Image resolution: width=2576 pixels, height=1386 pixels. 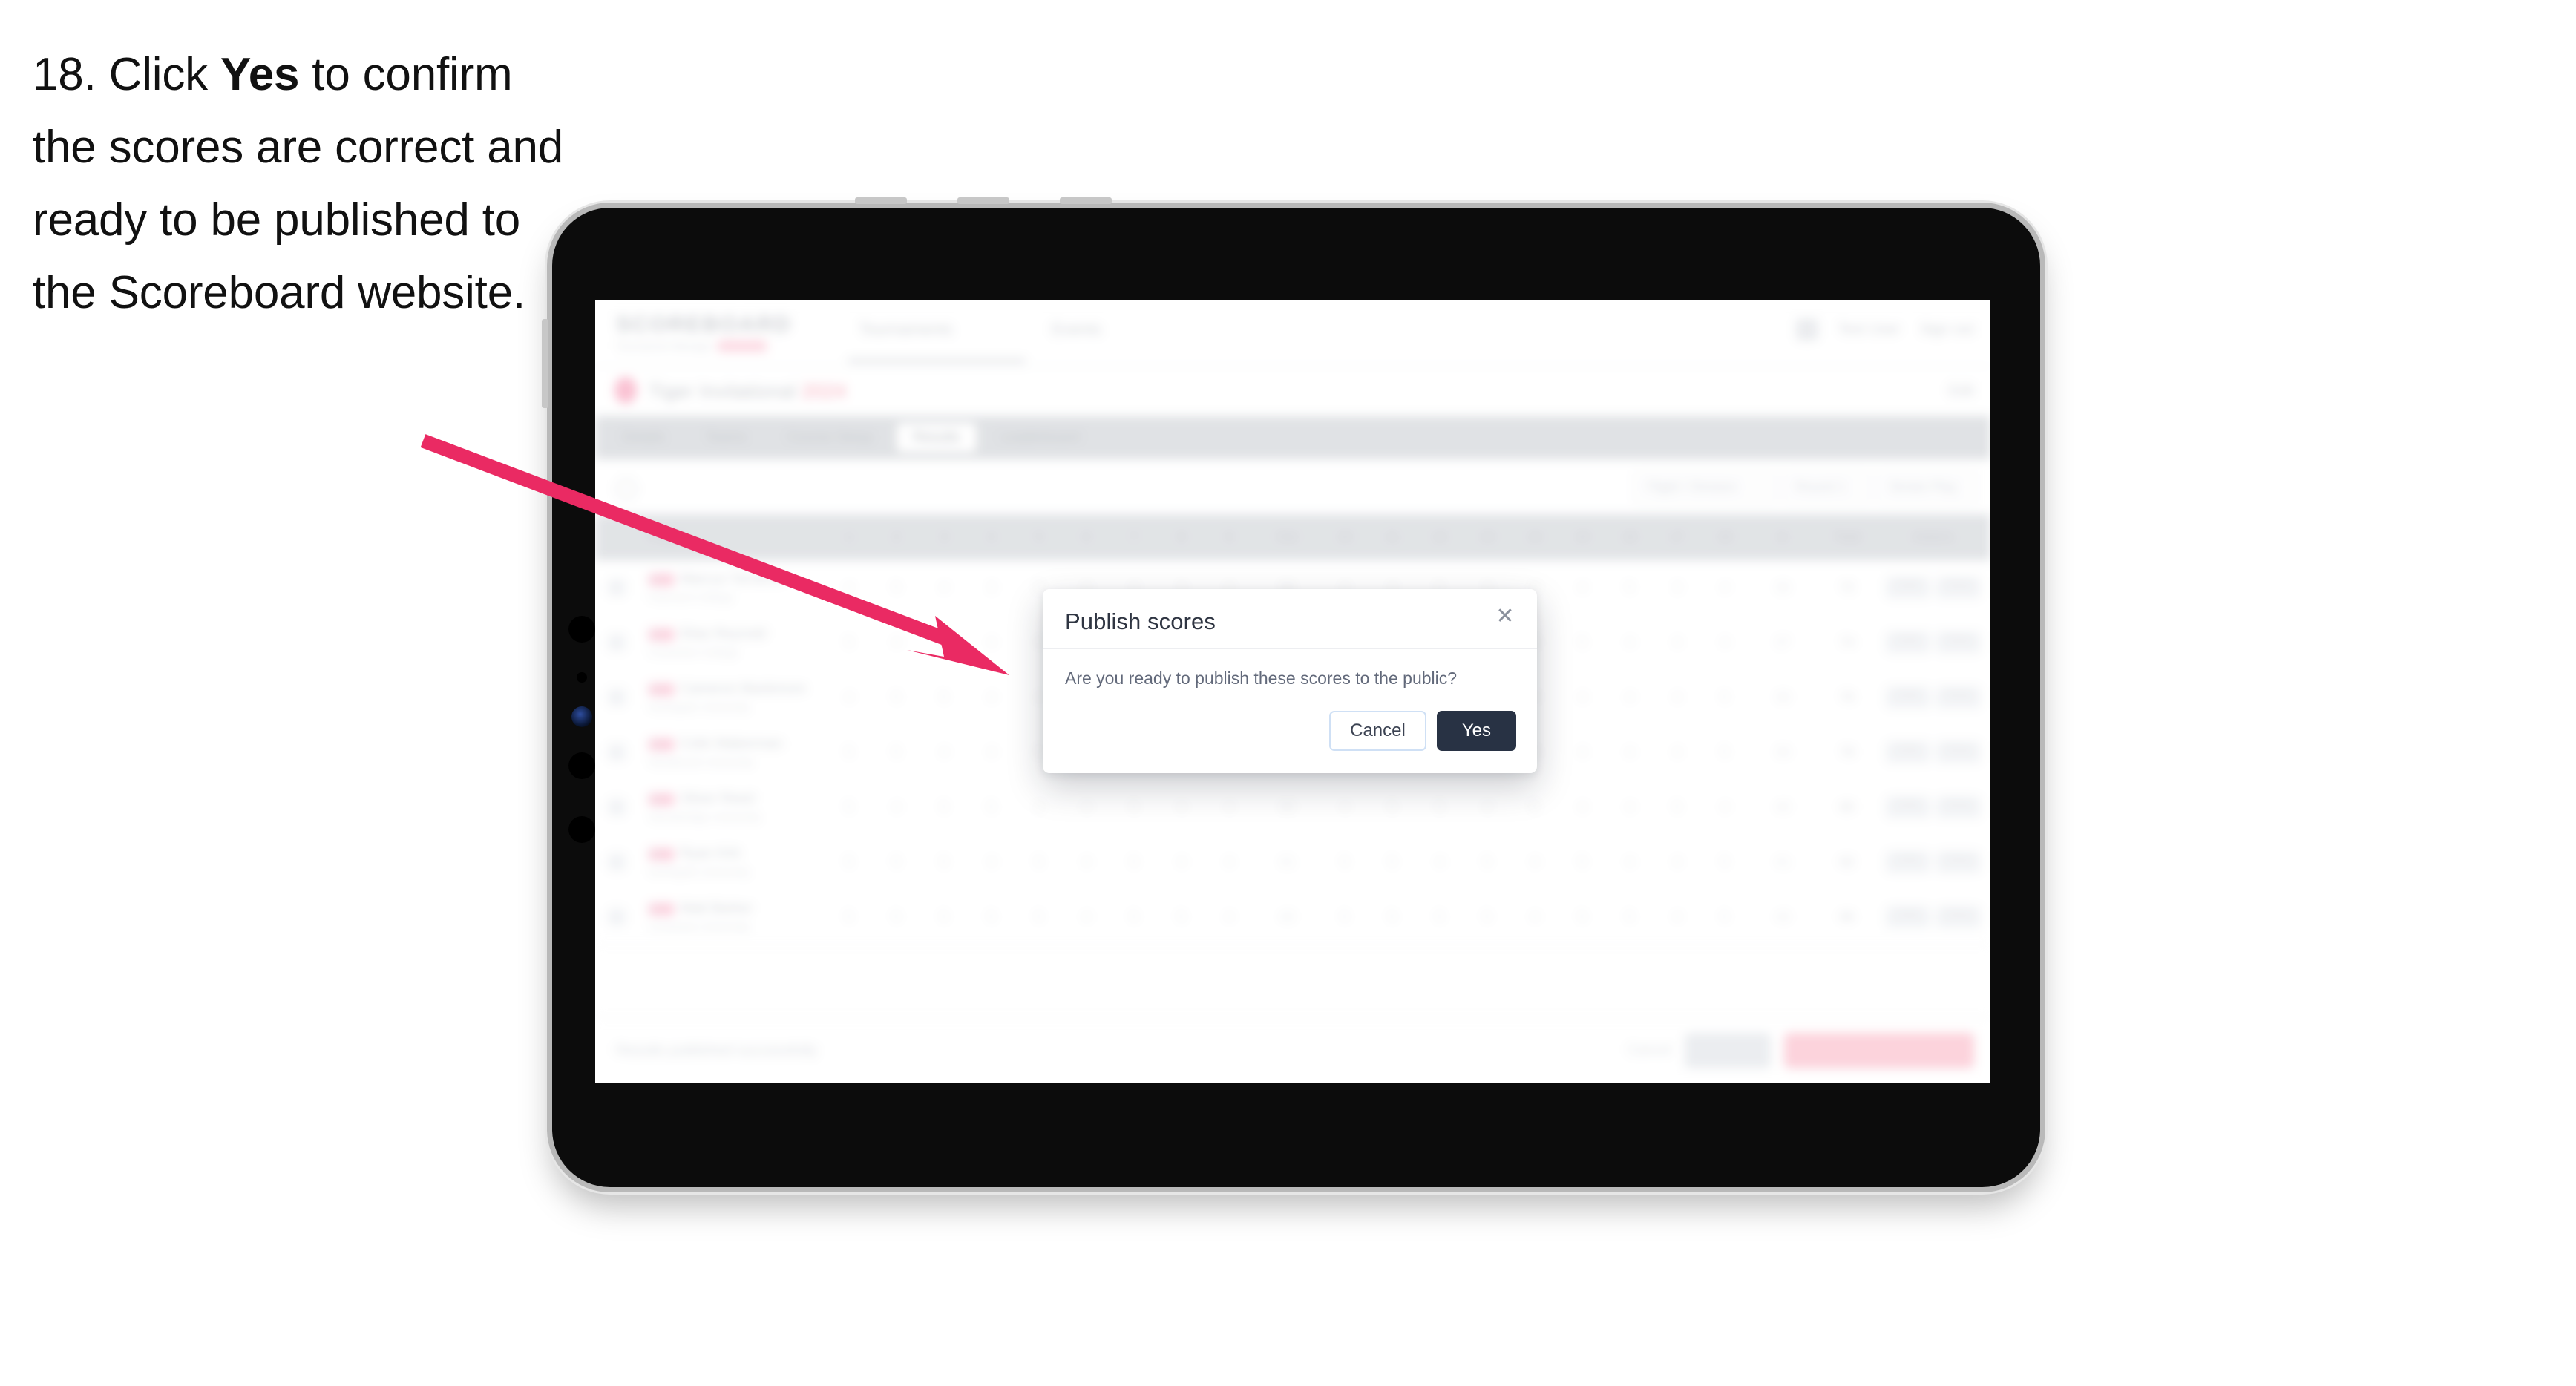 What do you see at coordinates (1086, 201) in the screenshot?
I see `device-power-button` at bounding box center [1086, 201].